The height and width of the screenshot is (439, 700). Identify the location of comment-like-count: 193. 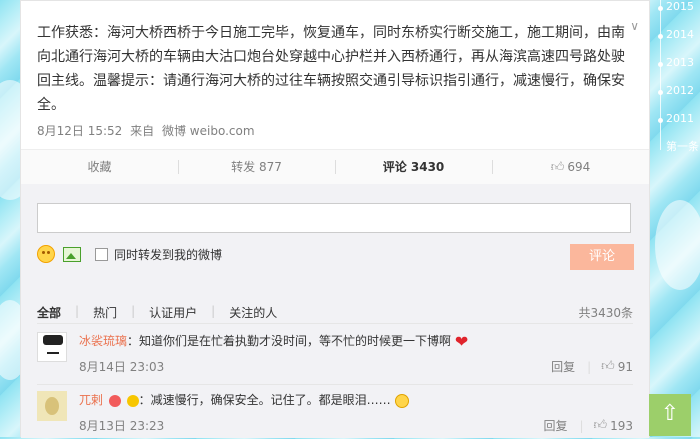
(621, 425).